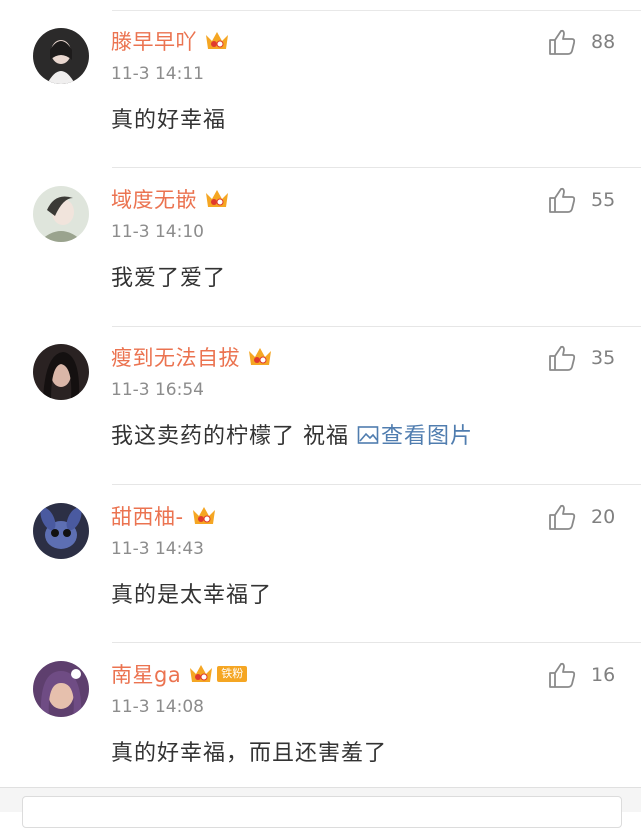 The width and height of the screenshot is (641, 828). I want to click on username: 滕早早吖, so click(154, 41).